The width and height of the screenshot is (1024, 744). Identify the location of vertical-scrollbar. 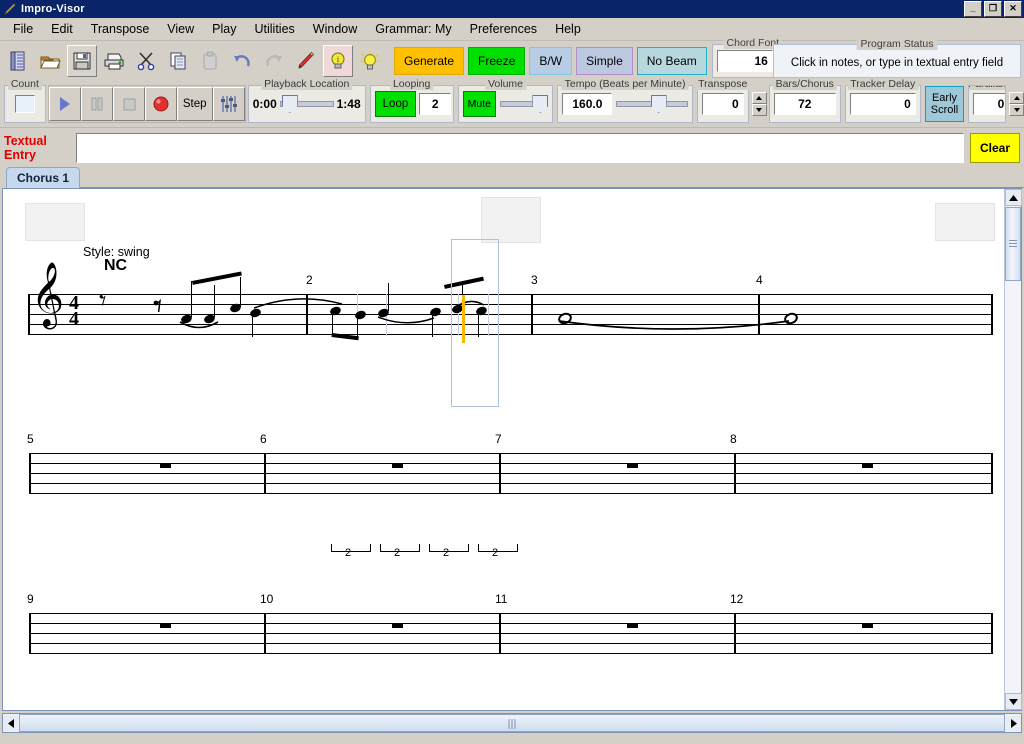
(1013, 449).